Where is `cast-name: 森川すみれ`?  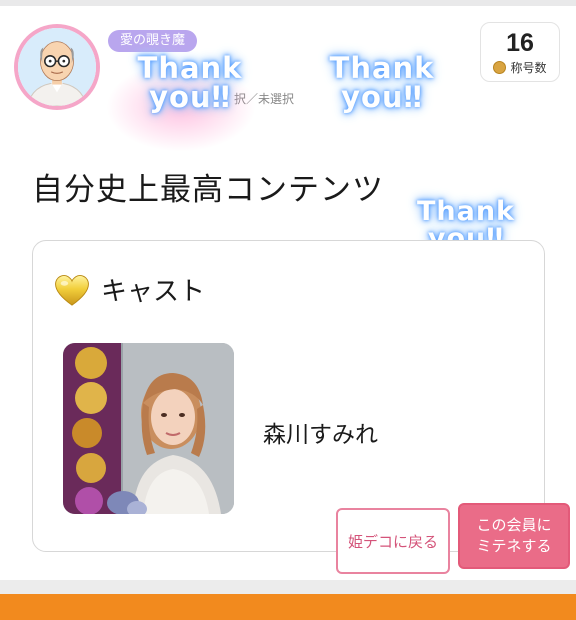
cast-name: 森川すみれ is located at coordinates (320, 432).